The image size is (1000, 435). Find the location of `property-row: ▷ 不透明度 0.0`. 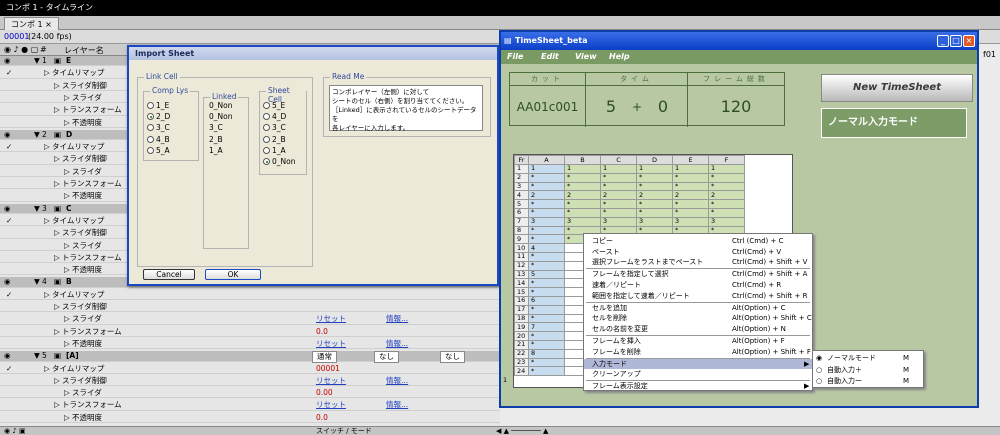

property-row: ▷ 不透明度 0.0 is located at coordinates (250, 418).